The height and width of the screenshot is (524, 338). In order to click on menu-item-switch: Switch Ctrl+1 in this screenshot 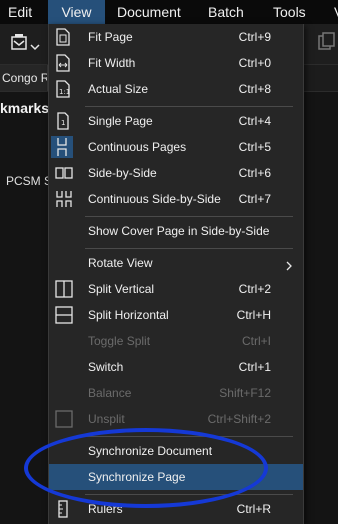, I will do `click(176, 367)`.